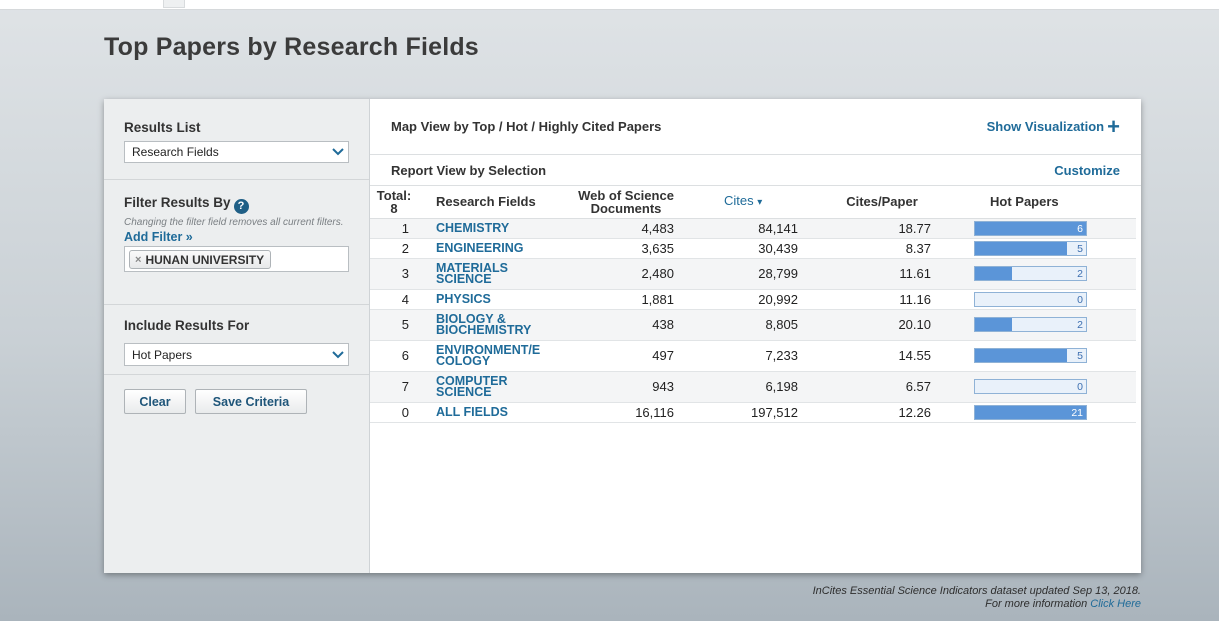 Image resolution: width=1219 pixels, height=621 pixels. I want to click on row-cites: 30,439, so click(749, 248).